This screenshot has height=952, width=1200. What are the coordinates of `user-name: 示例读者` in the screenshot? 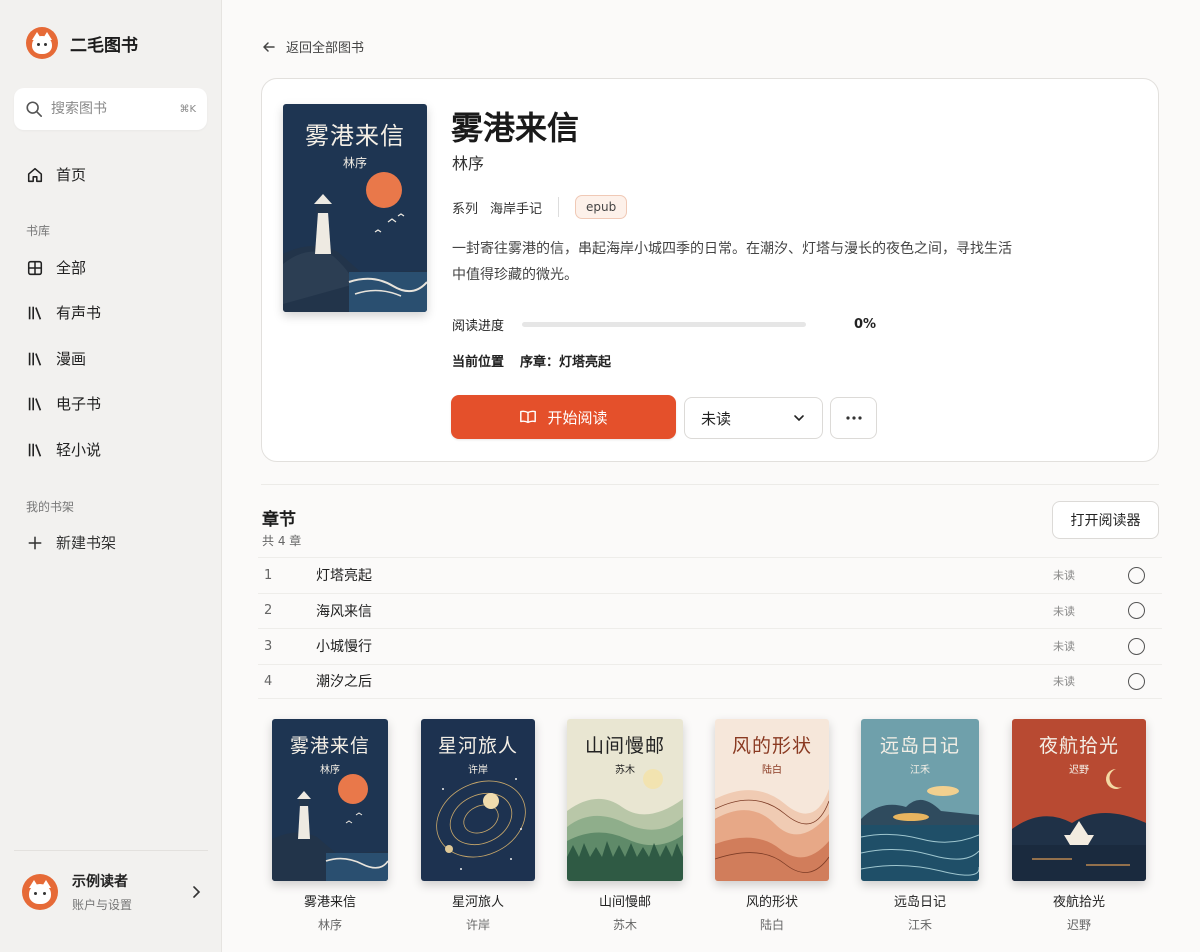 It's located at (100, 882).